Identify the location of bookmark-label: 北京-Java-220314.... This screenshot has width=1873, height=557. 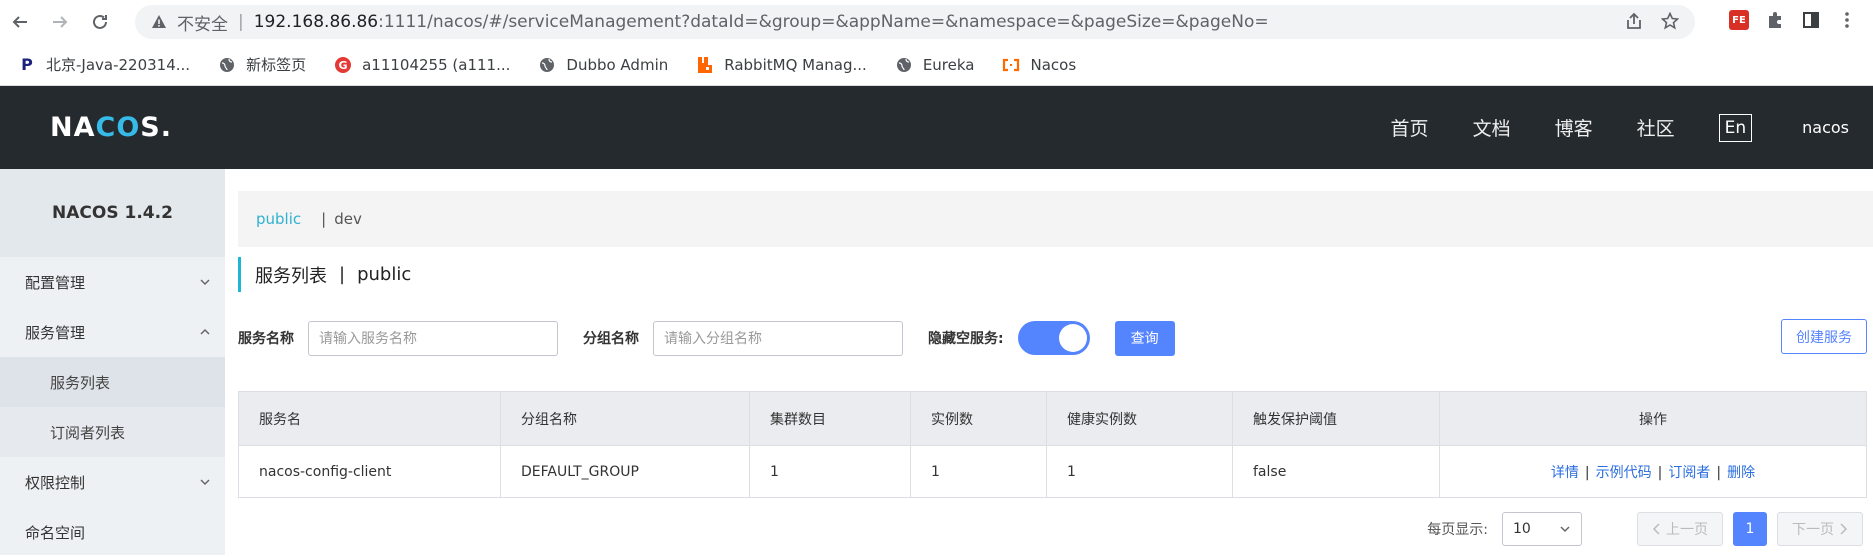
(118, 65).